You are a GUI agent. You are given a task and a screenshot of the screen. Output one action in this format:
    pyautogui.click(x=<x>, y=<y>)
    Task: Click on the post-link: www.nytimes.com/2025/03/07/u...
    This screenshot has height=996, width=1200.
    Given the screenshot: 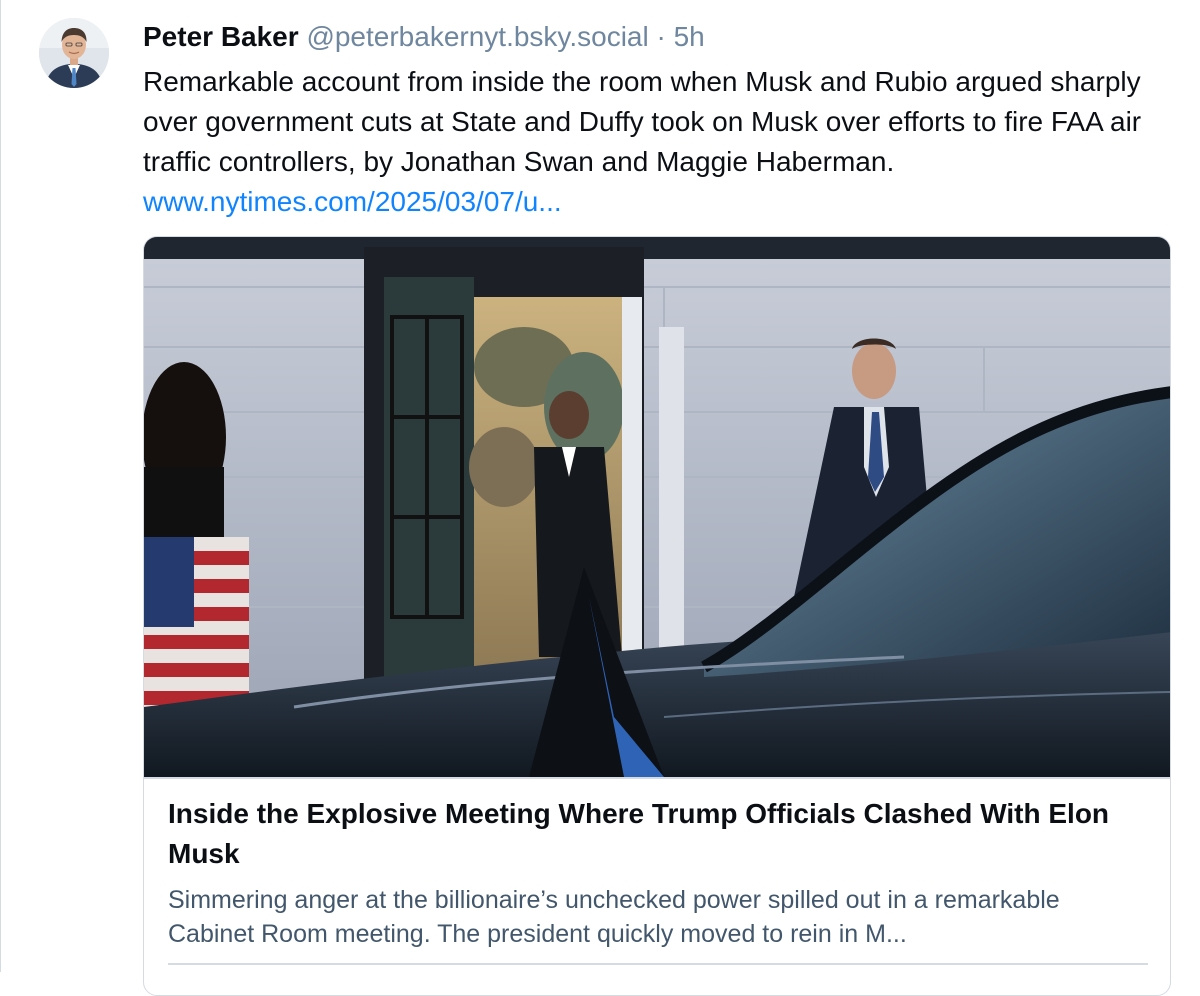 What is the action you would take?
    pyautogui.click(x=352, y=201)
    